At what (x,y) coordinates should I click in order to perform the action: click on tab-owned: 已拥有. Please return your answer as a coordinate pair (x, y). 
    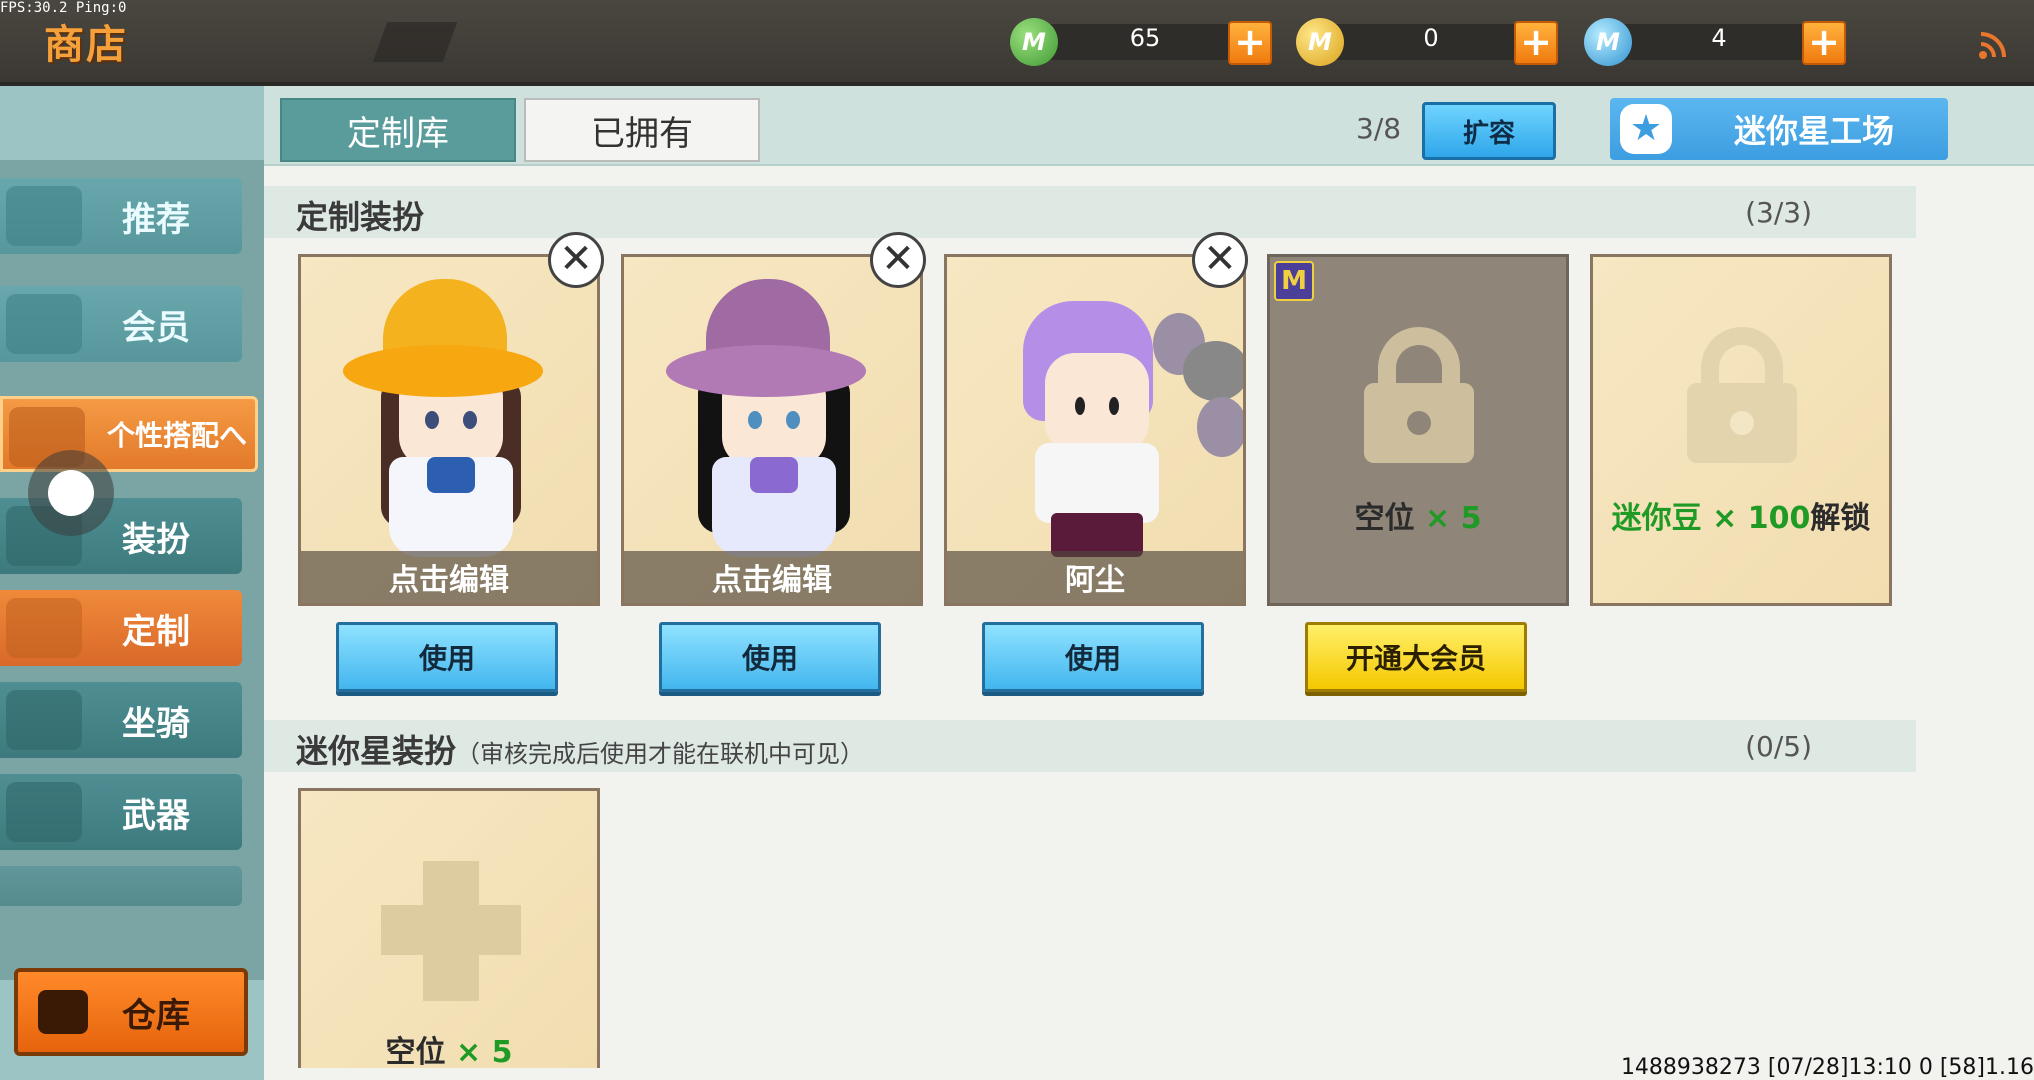
    Looking at the image, I should click on (642, 130).